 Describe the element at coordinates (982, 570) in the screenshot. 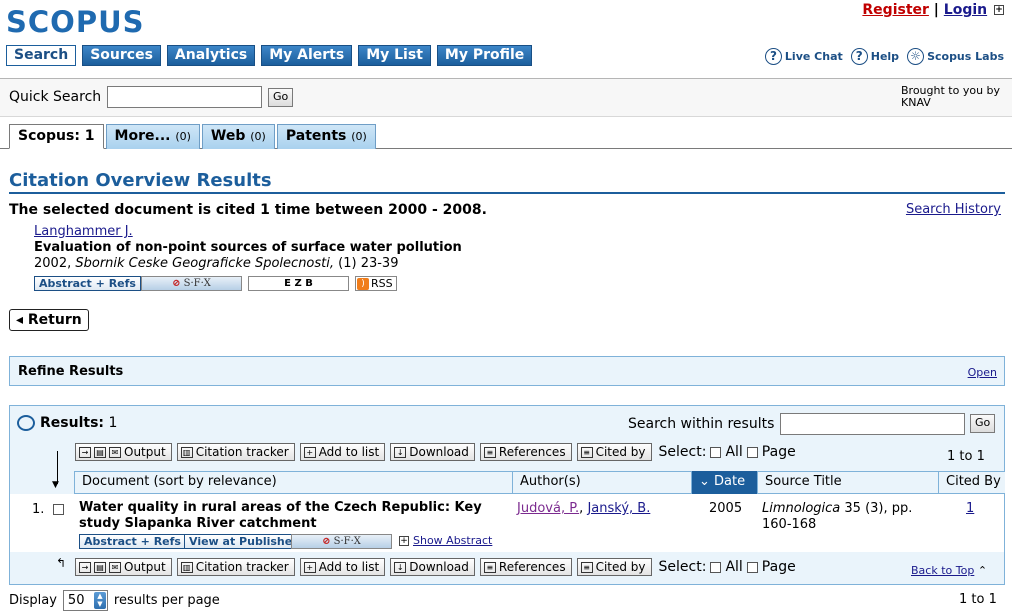

I see `chevron-up-icon: ⌃` at that location.